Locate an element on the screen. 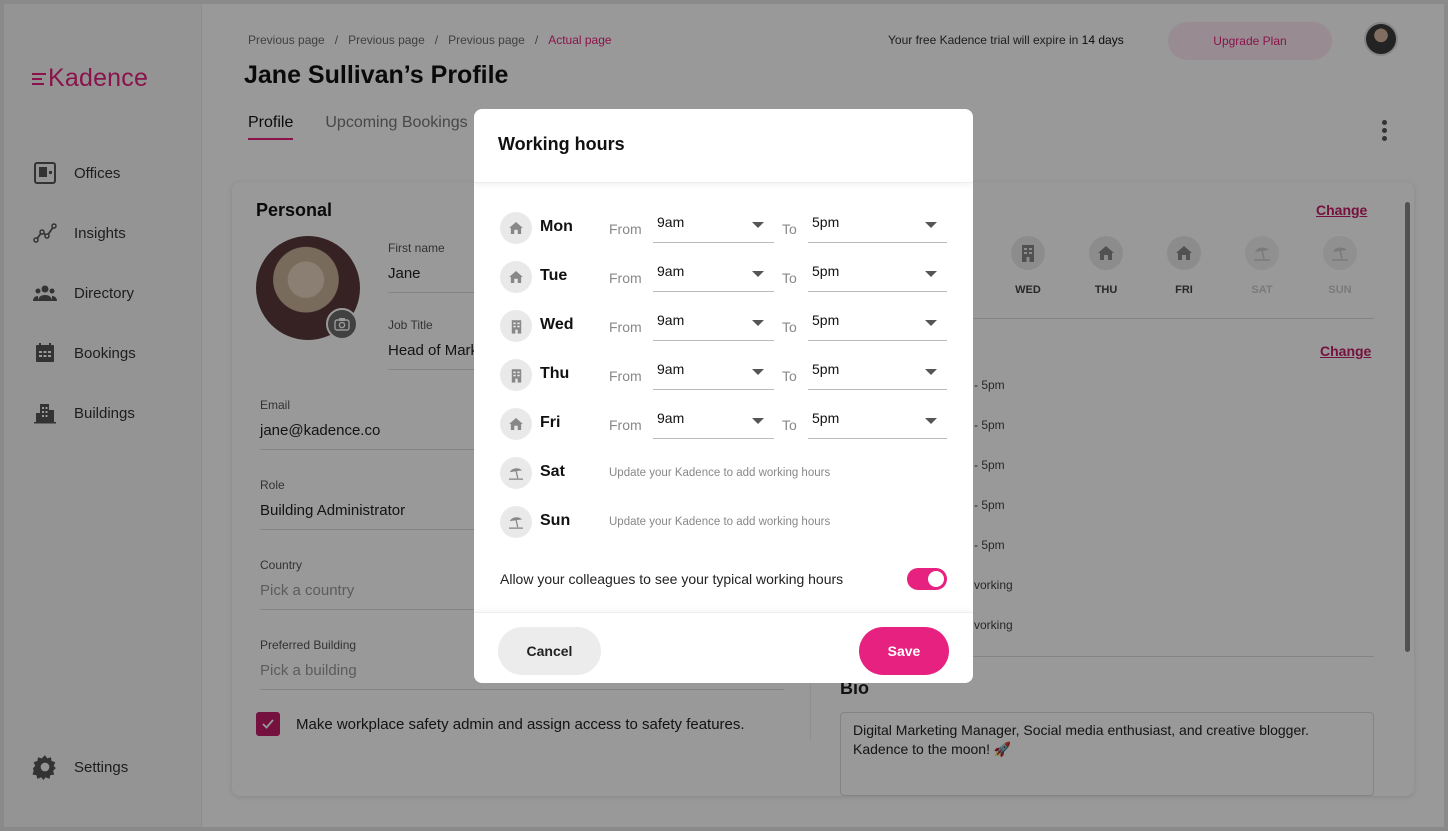 The width and height of the screenshot is (1448, 831). day-label: Sat is located at coordinates (552, 471).